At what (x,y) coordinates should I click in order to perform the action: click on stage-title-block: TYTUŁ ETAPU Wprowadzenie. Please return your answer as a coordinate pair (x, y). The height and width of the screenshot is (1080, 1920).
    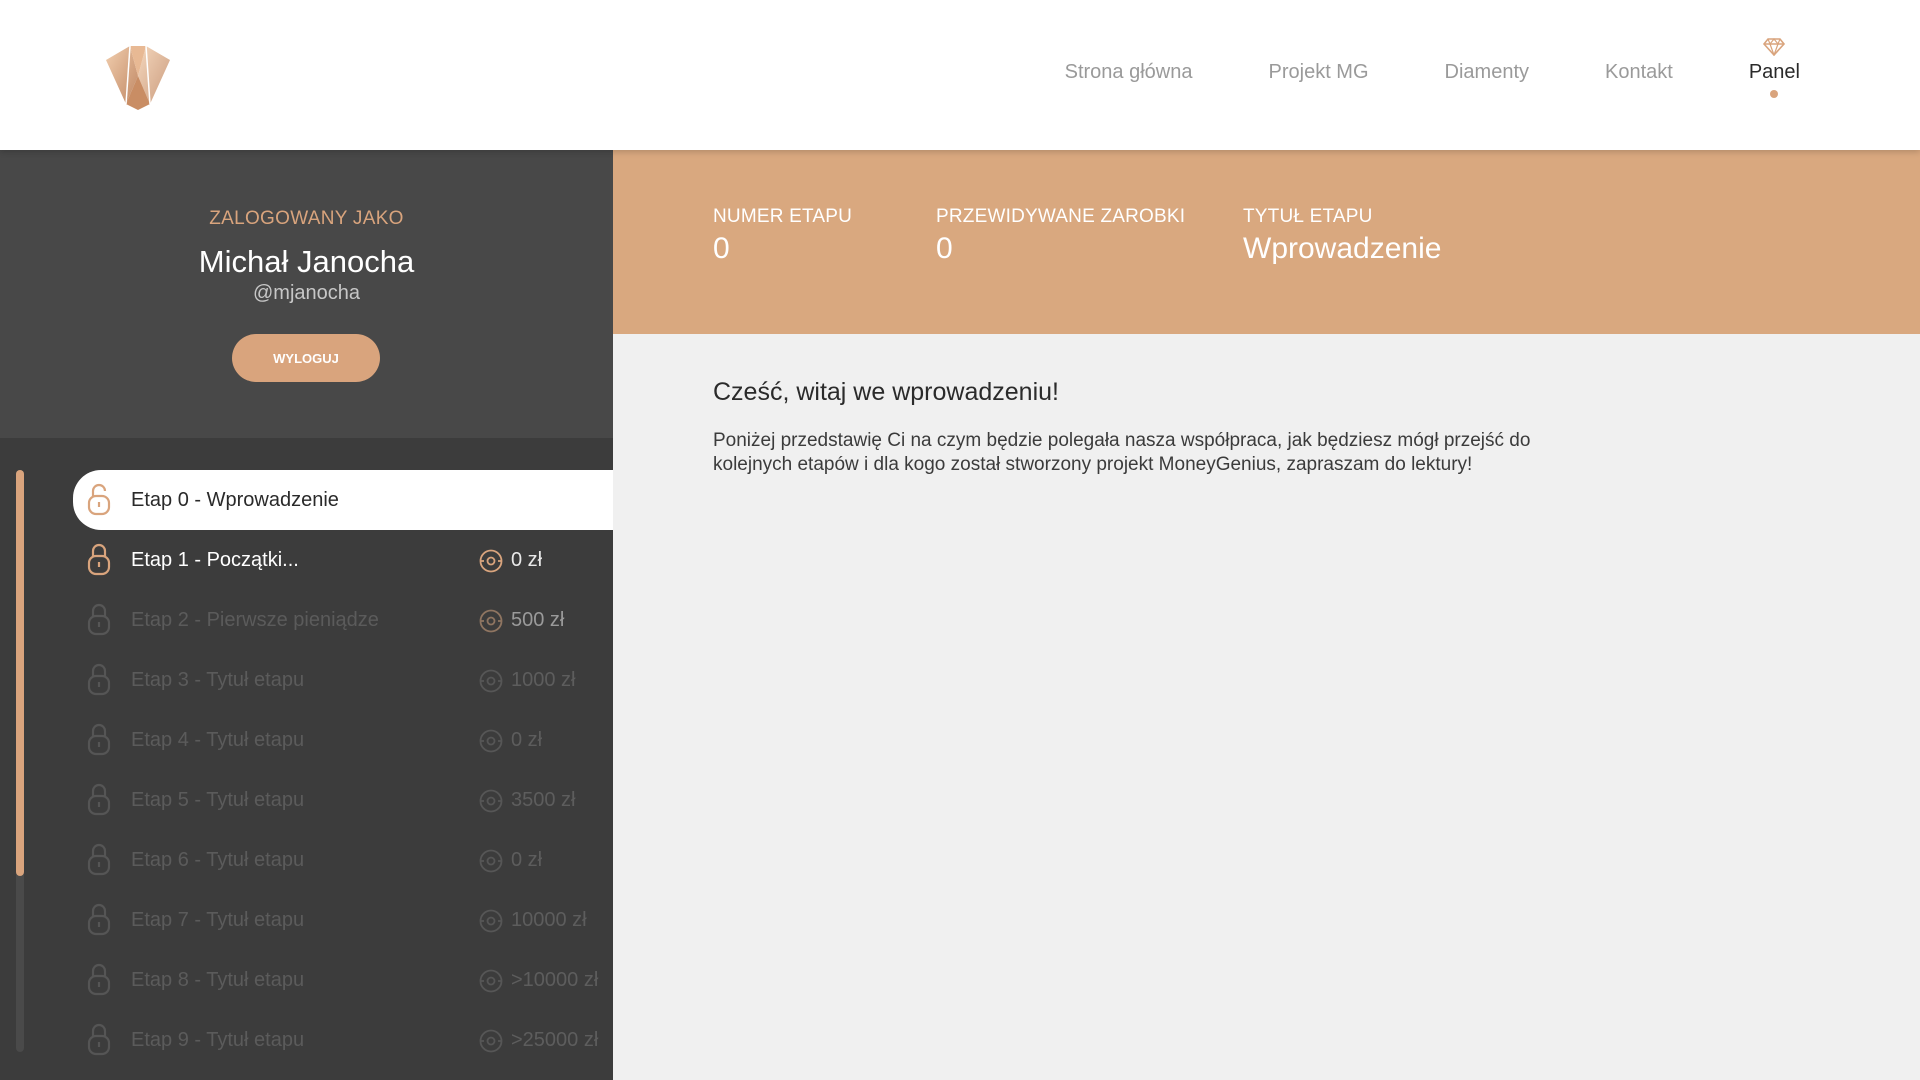
    Looking at the image, I should click on (1342, 236).